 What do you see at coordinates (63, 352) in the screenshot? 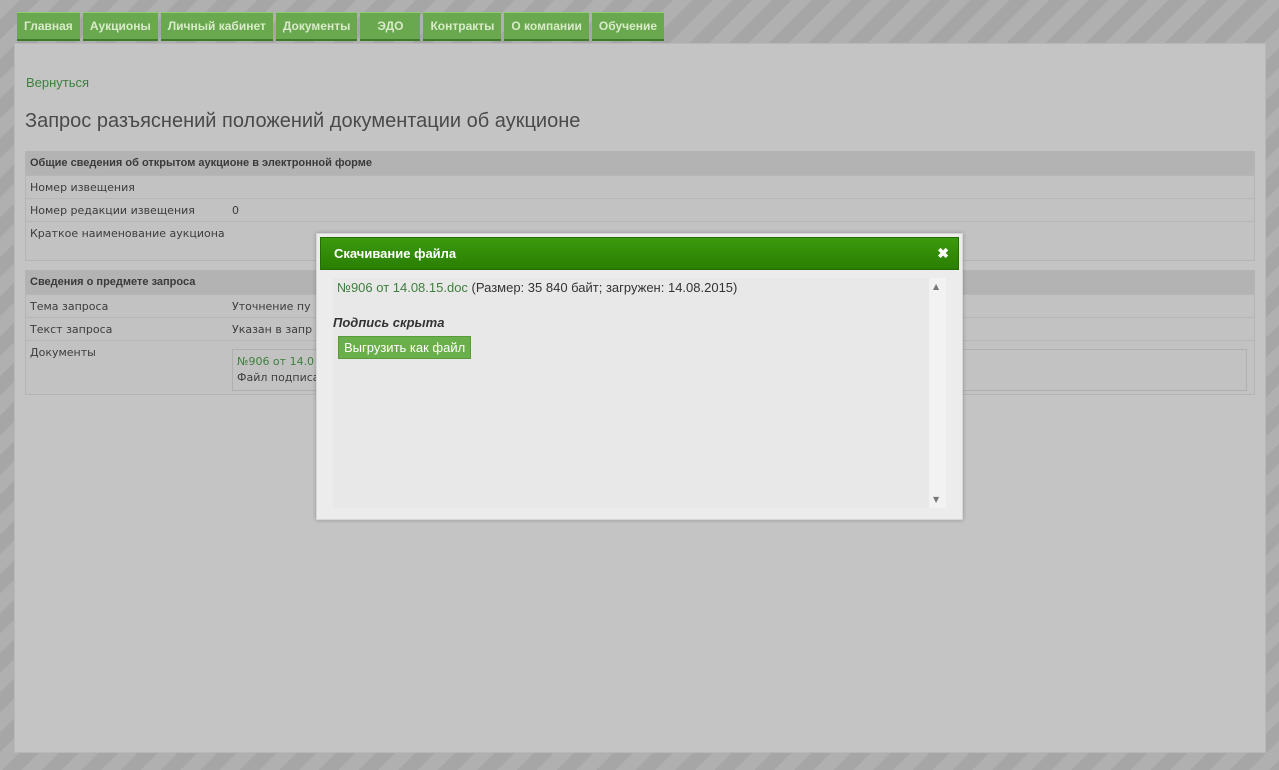
I see `row-label: Документы` at bounding box center [63, 352].